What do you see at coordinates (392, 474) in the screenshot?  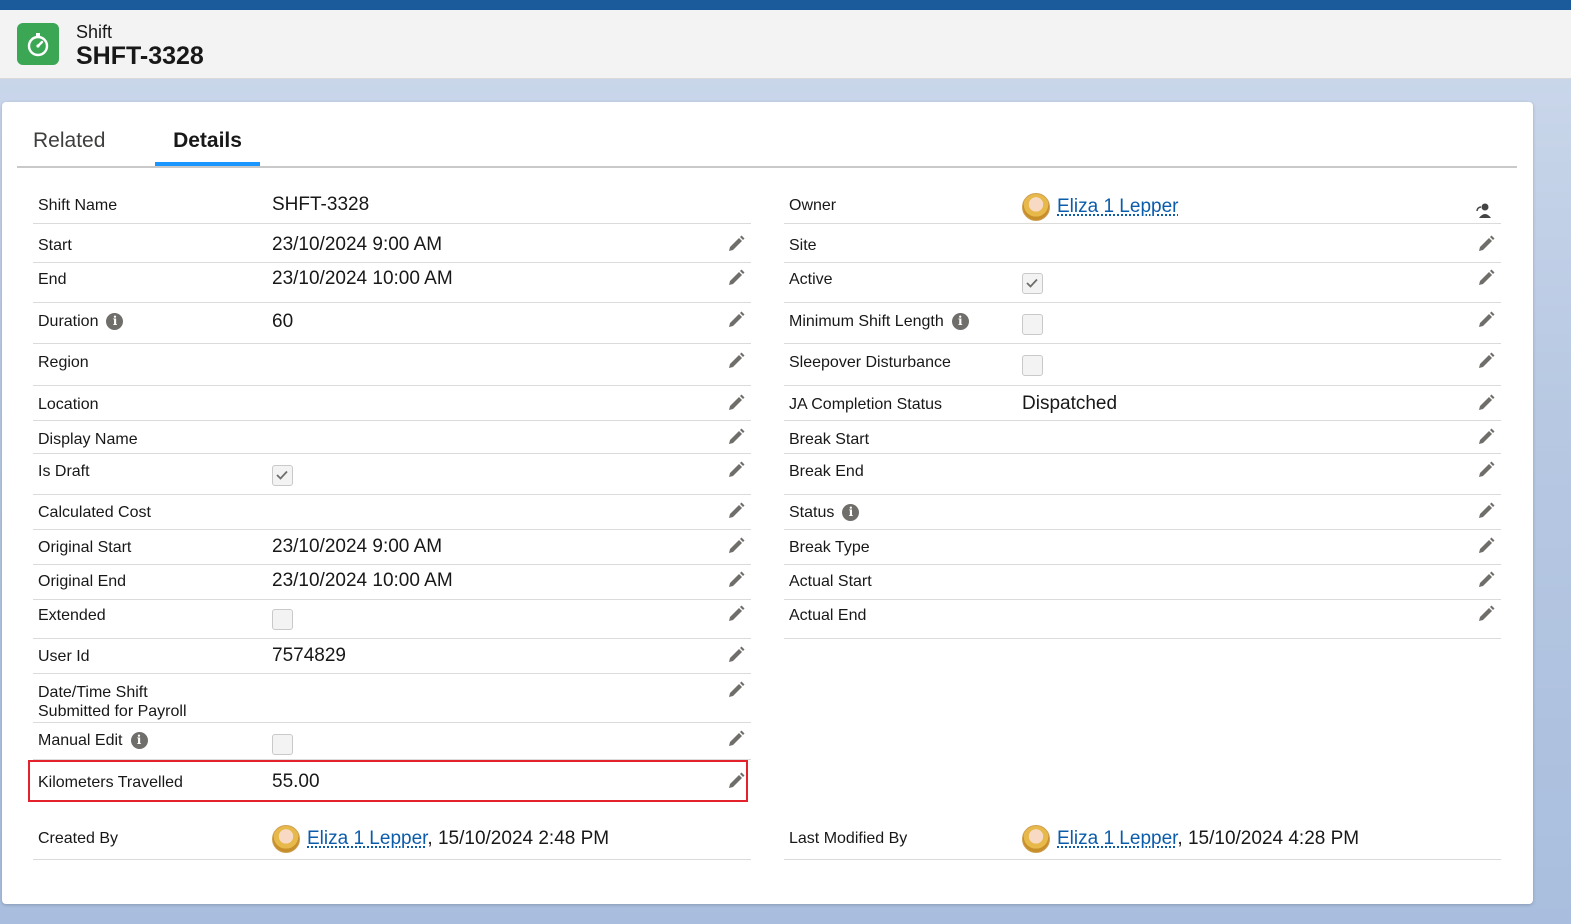 I see `field-is-draft: Is Draft` at bounding box center [392, 474].